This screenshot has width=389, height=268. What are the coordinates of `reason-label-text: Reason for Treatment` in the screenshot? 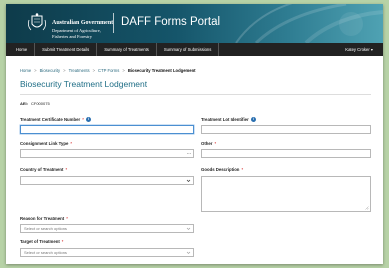 It's located at (42, 218).